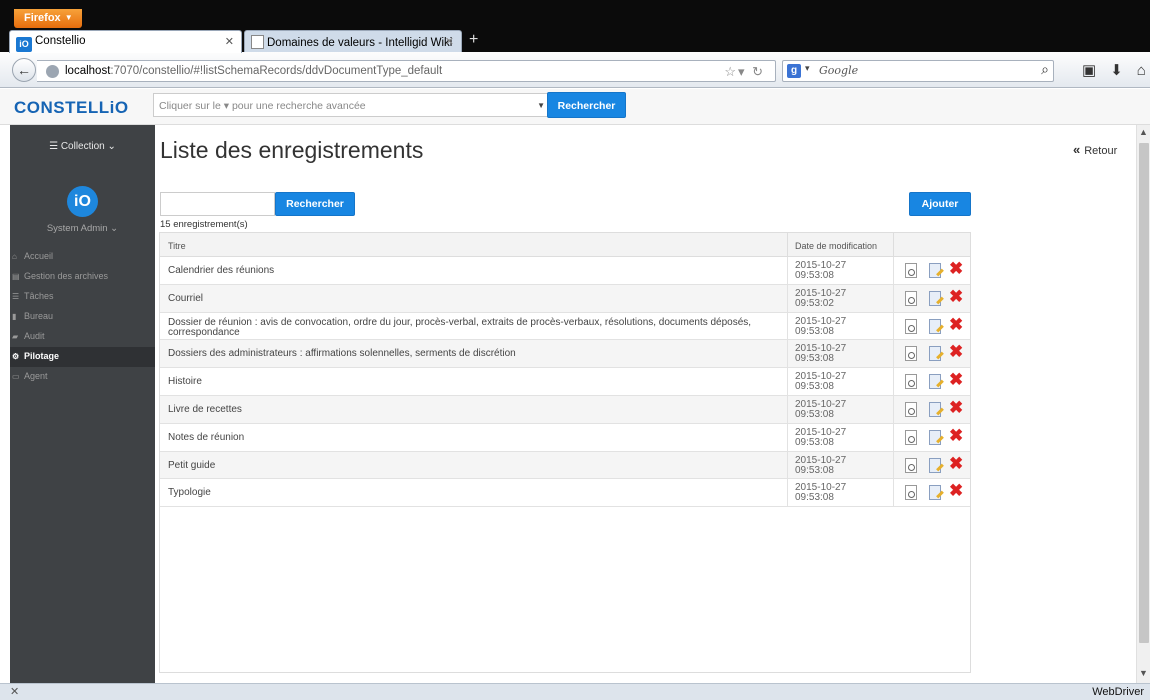 The image size is (1150, 700). I want to click on sidebar-item-bureau: ▮ Bureau, so click(82, 317).